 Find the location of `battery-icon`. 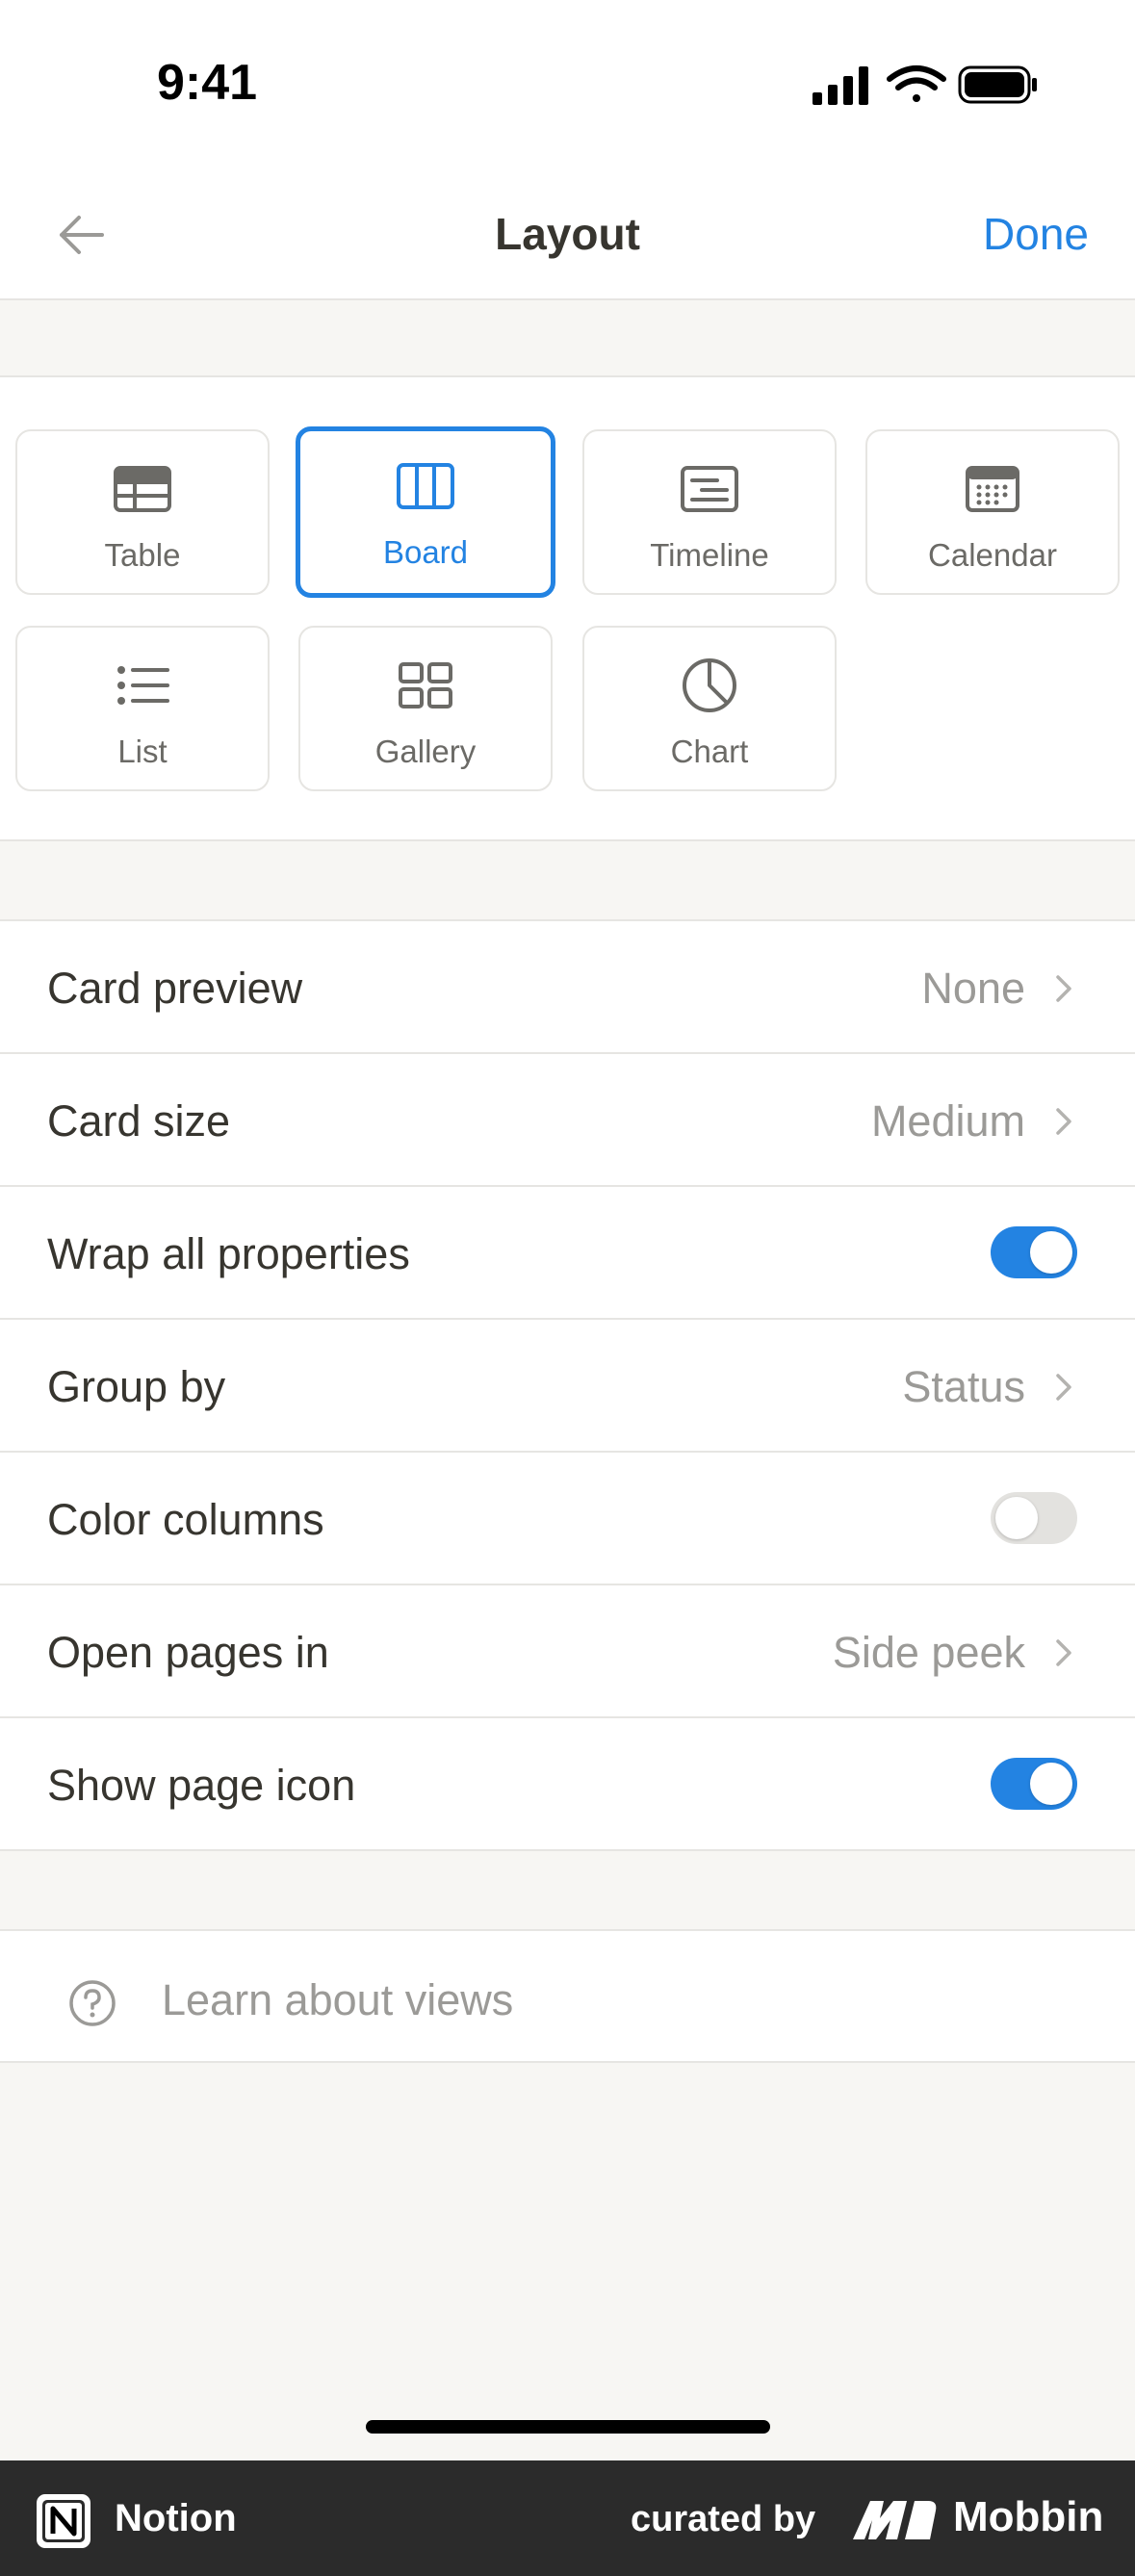

battery-icon is located at coordinates (998, 84).